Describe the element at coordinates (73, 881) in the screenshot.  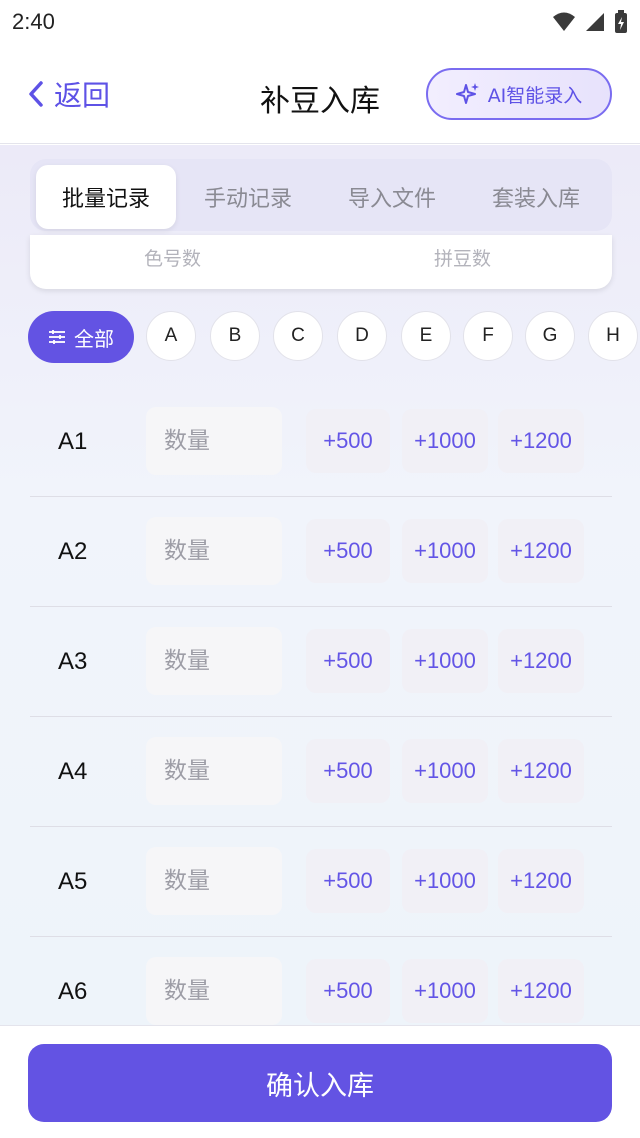
I see `color-code: A5` at that location.